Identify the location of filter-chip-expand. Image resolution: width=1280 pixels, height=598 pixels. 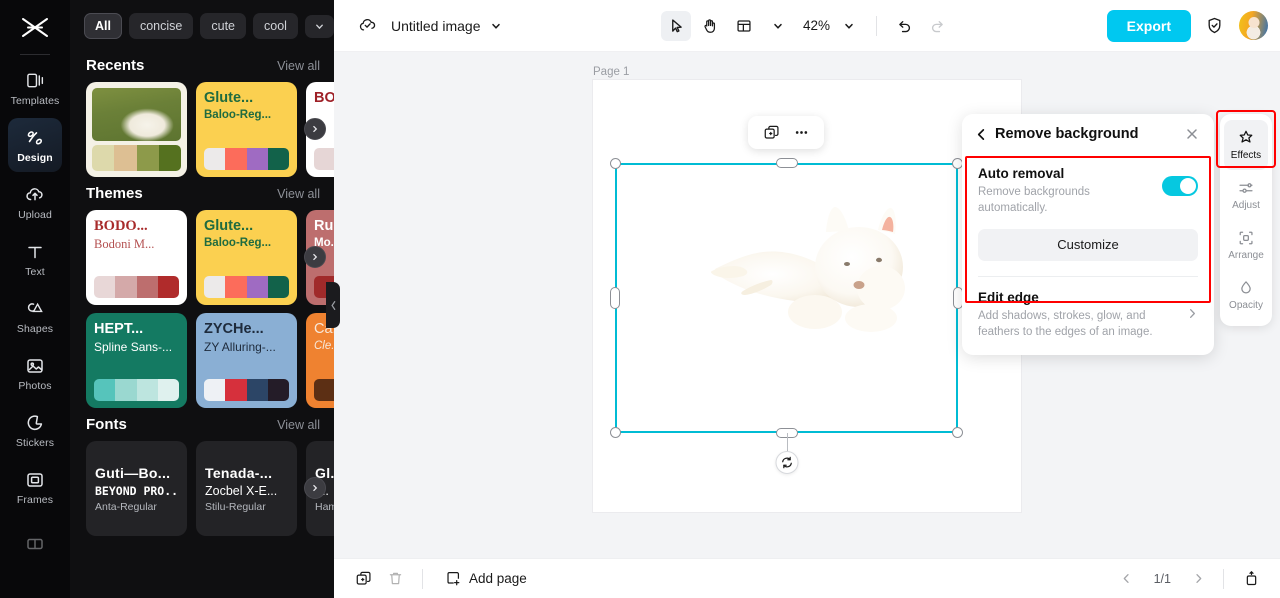
(319, 26).